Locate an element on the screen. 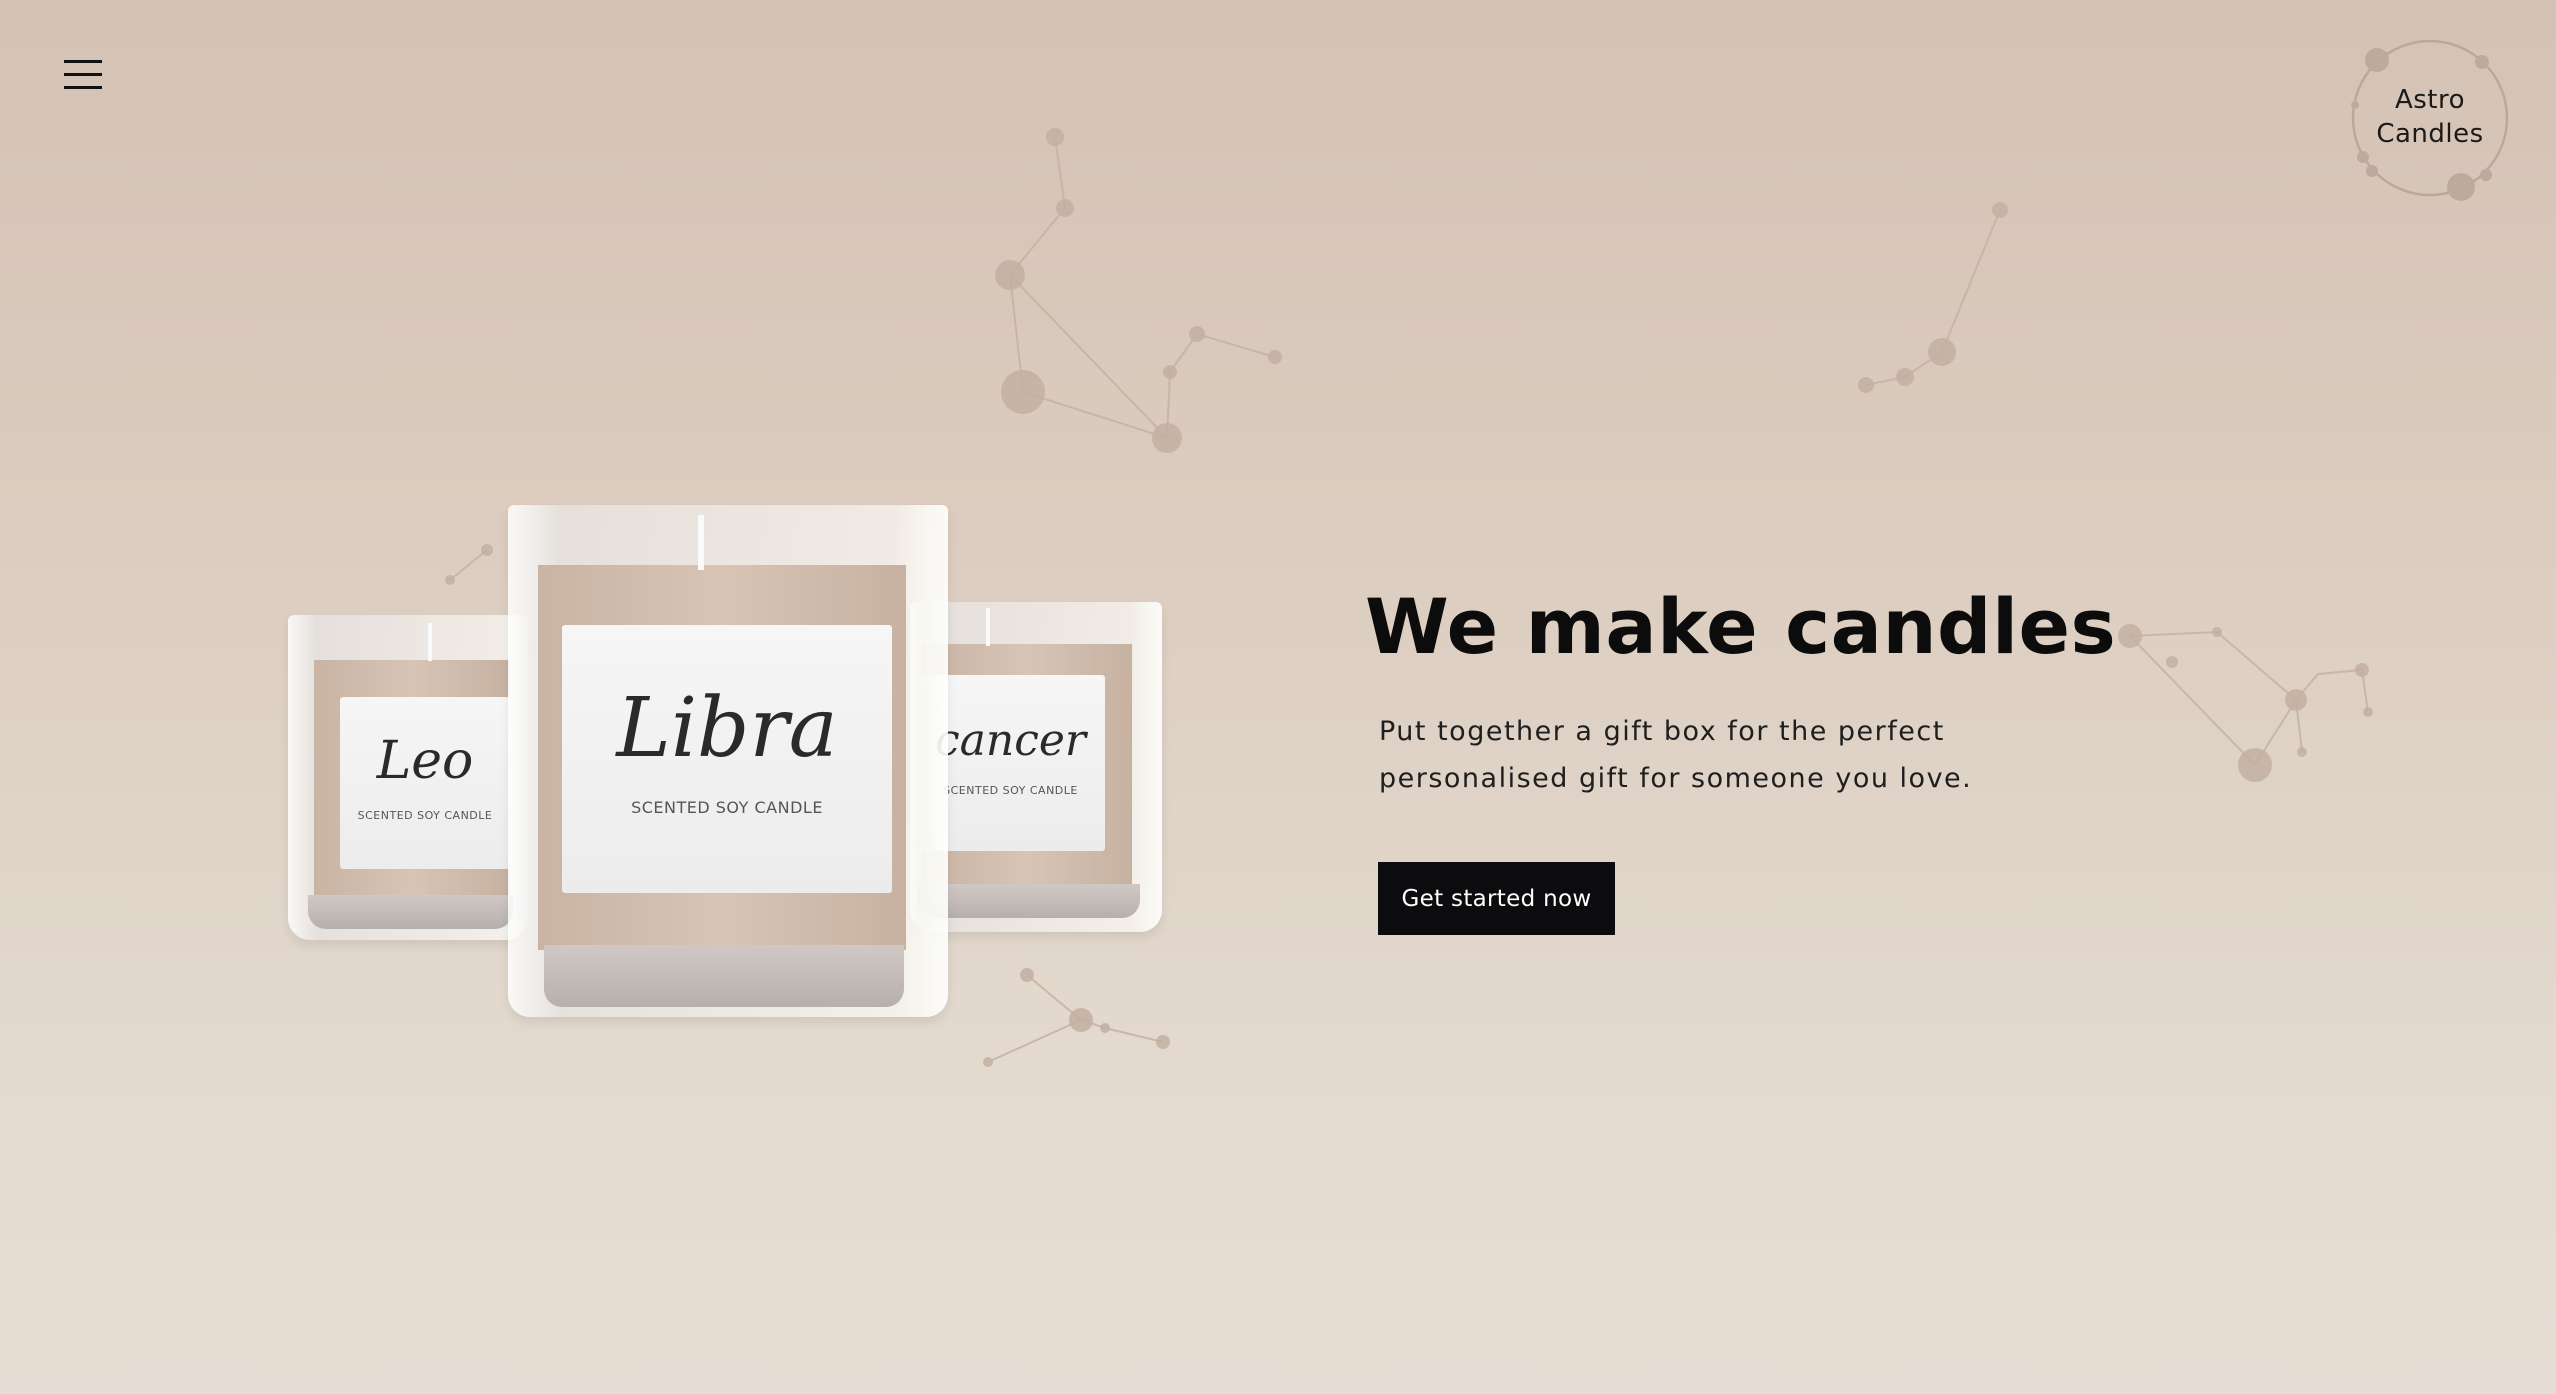  hero-subtitle-line-2: personalised gift for someone you love. is located at coordinates (1676, 778).